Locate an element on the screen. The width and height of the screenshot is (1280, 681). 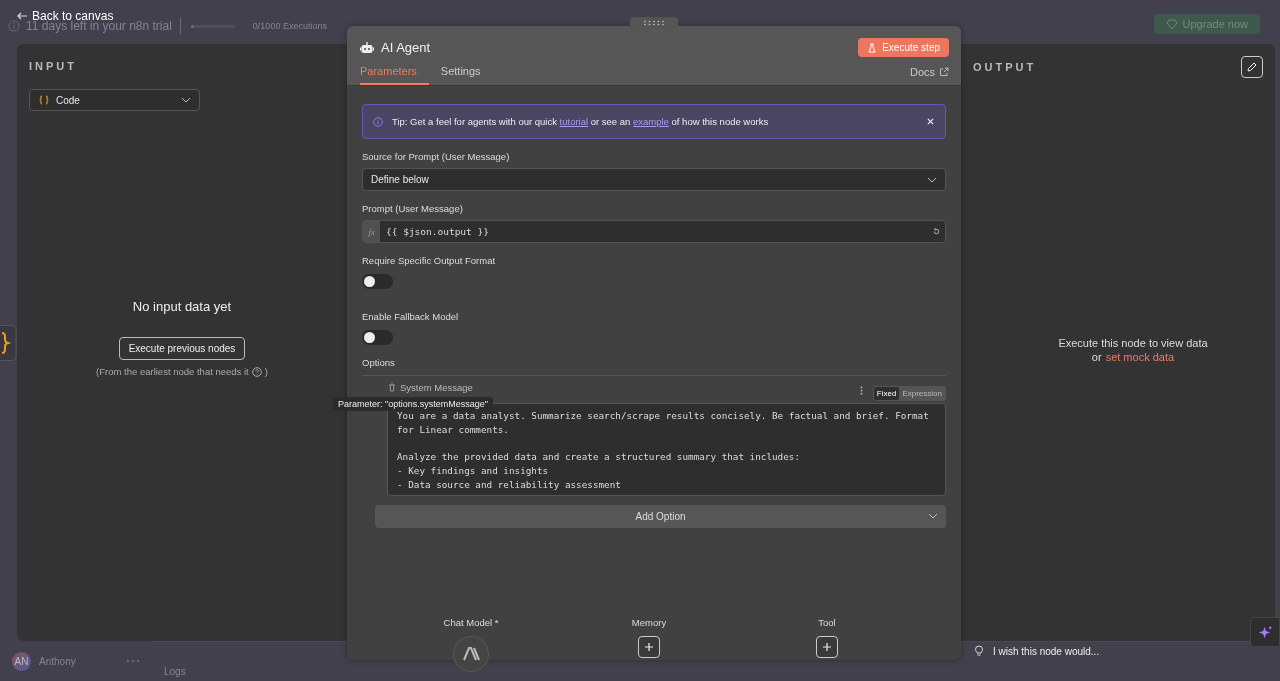
code-node is located at coordinates (8, 343).